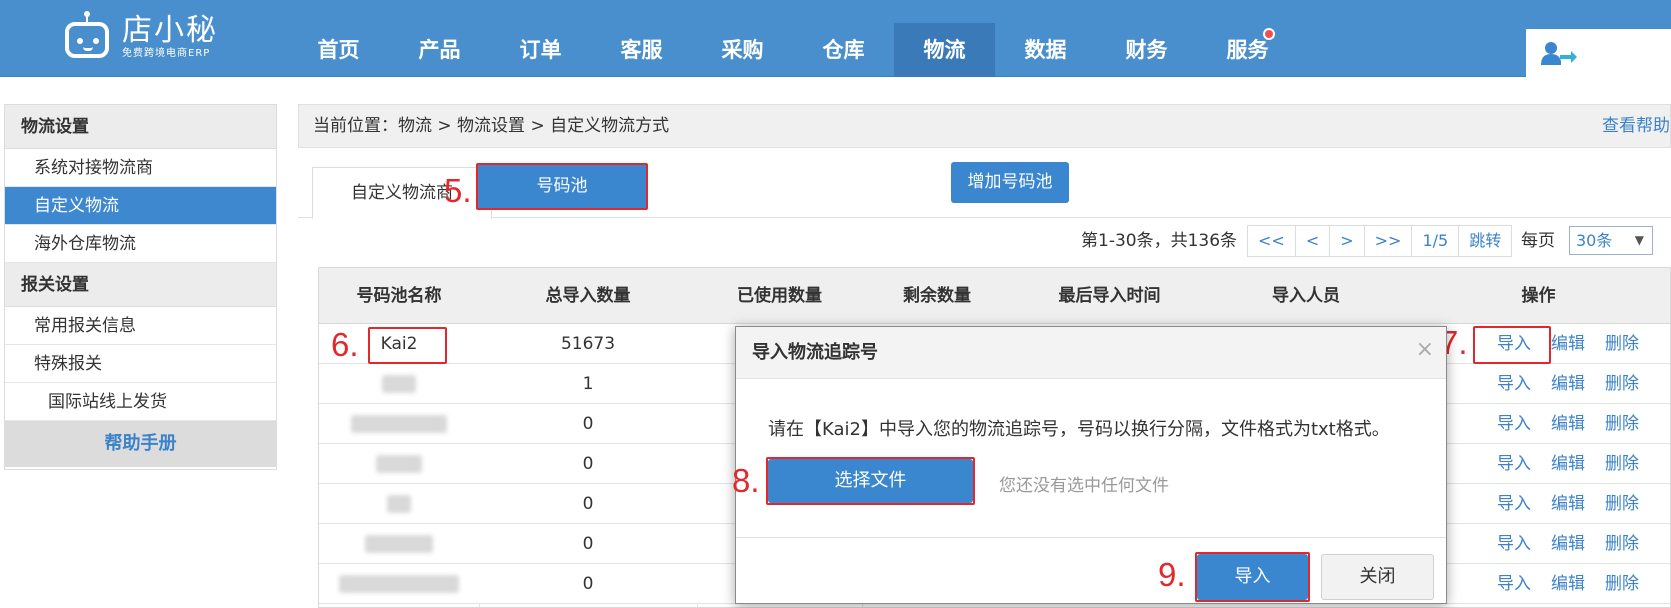 This screenshot has height=608, width=1671. Describe the element at coordinates (1269, 34) in the screenshot. I see `notification-dot` at that location.